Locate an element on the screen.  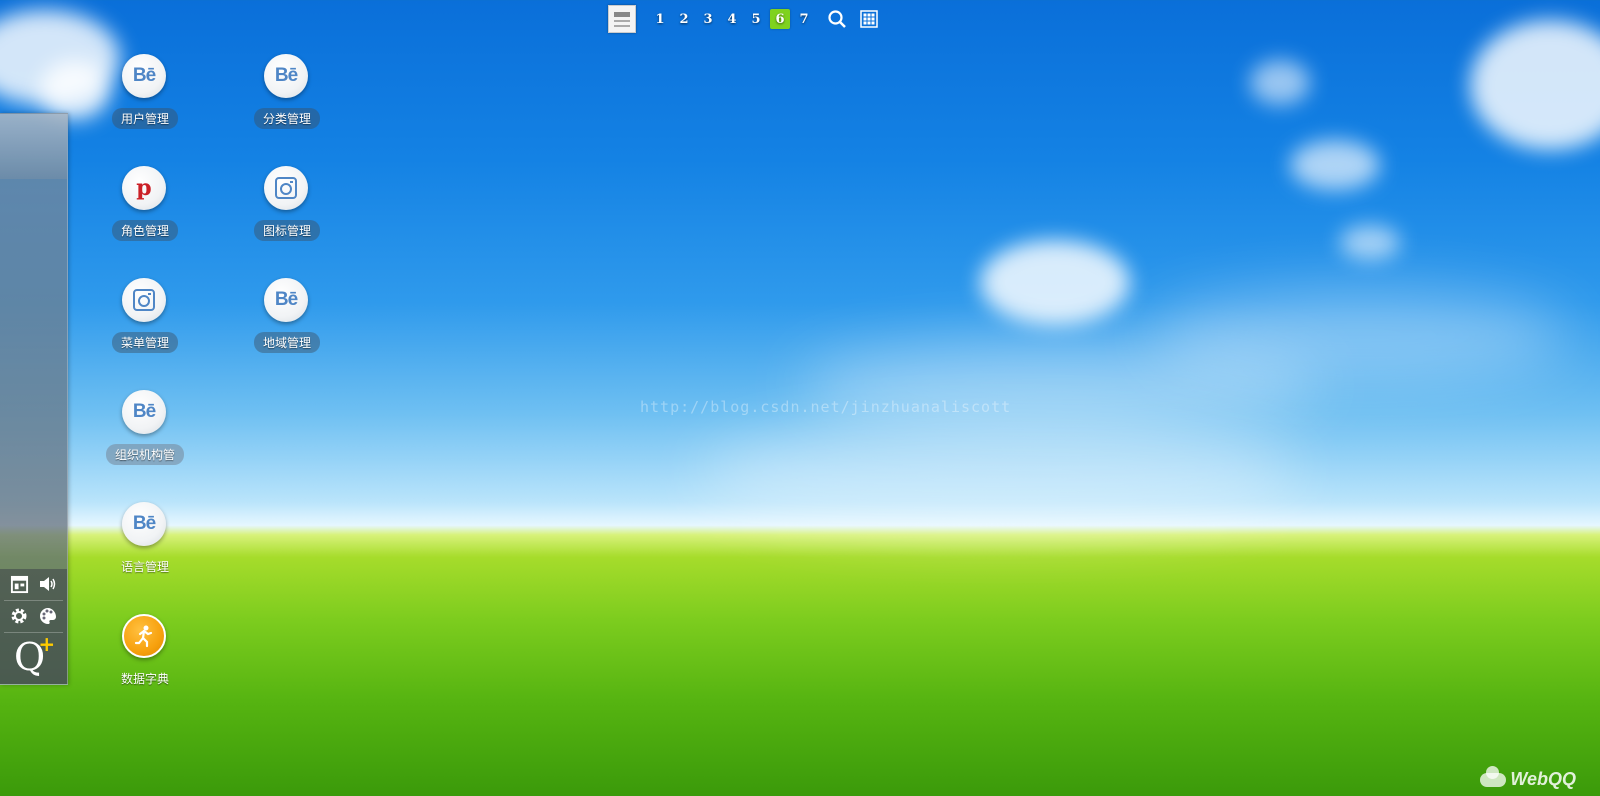
app-org-management: Bē 组织机构管 is located at coordinates (145, 440).